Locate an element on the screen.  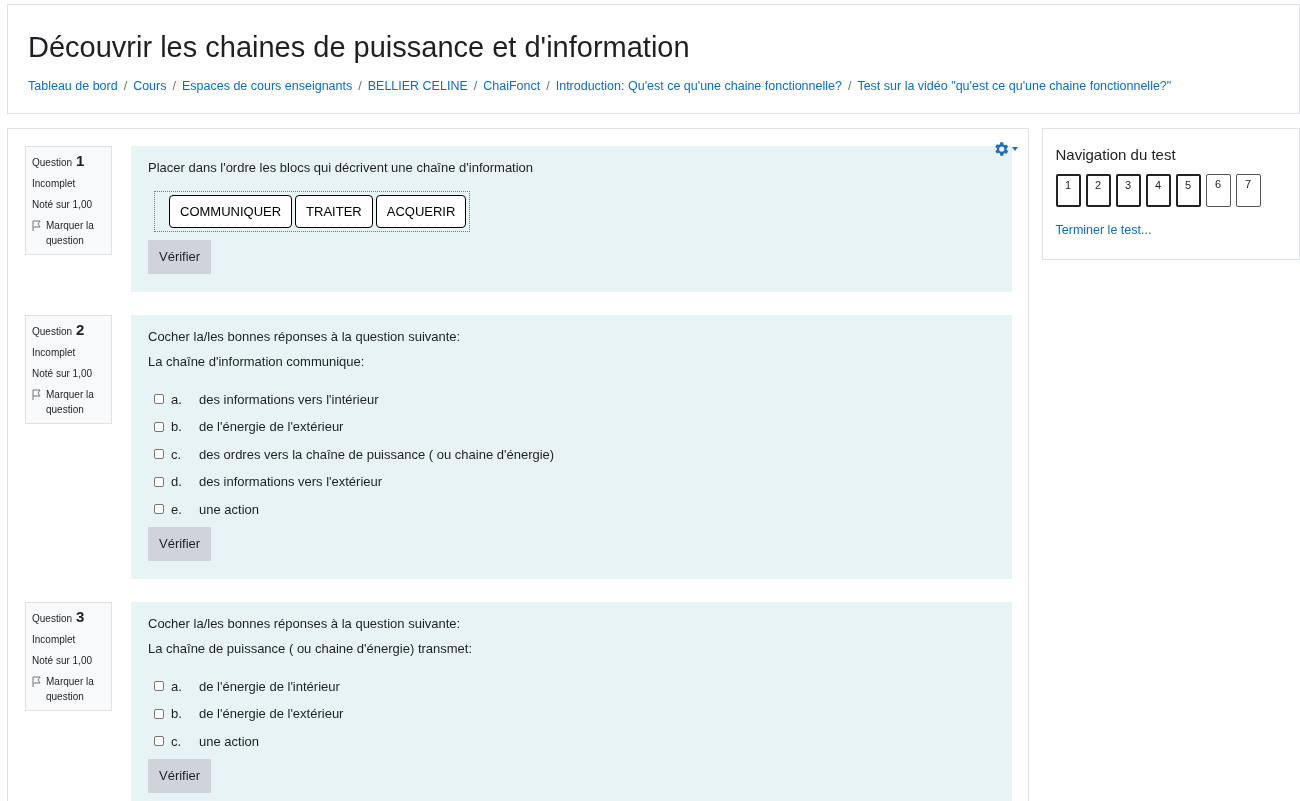
page-title: Découvrir les chaines de puissance et d'information is located at coordinates (359, 47).